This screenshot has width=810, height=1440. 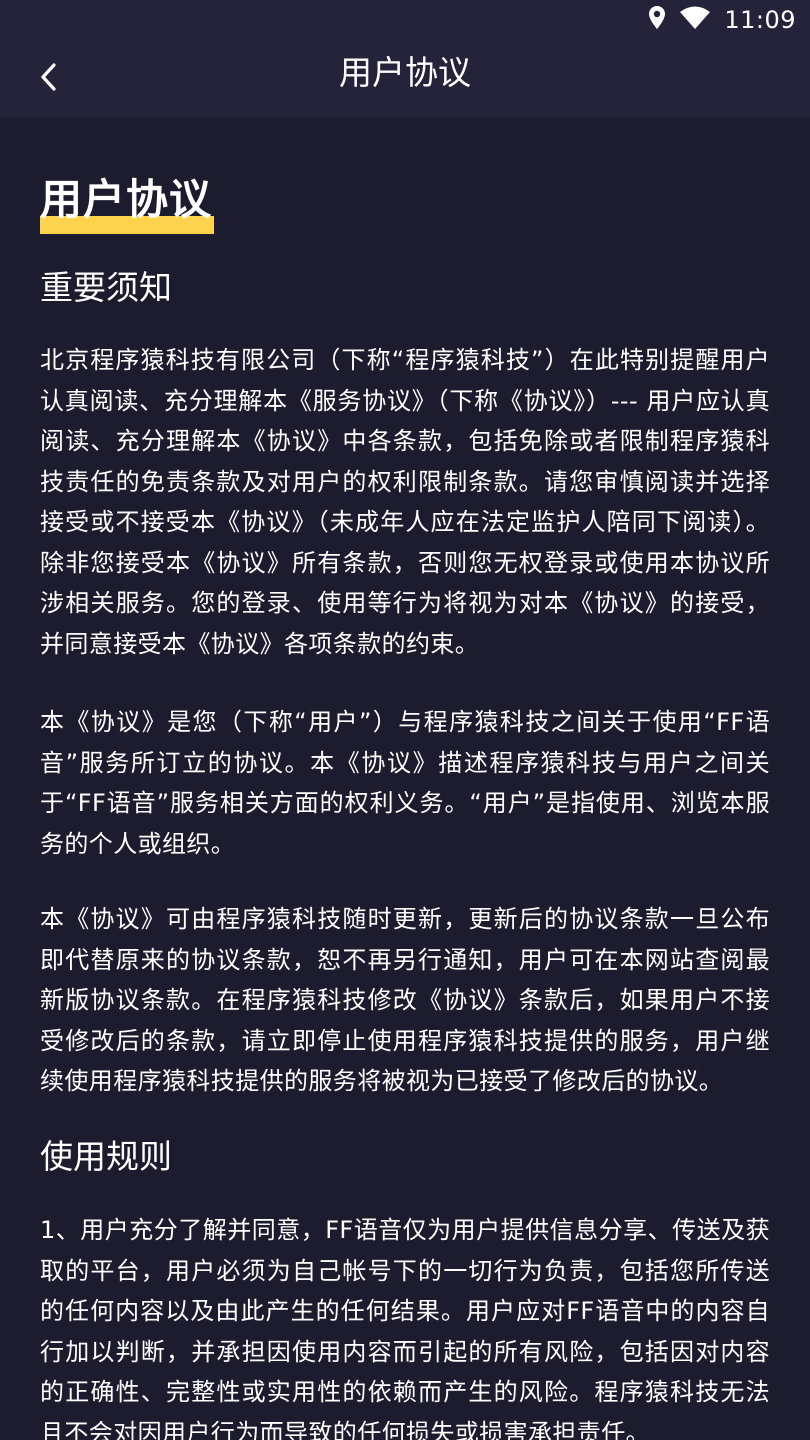 I want to click on document-title: 用户协议, so click(x=127, y=204).